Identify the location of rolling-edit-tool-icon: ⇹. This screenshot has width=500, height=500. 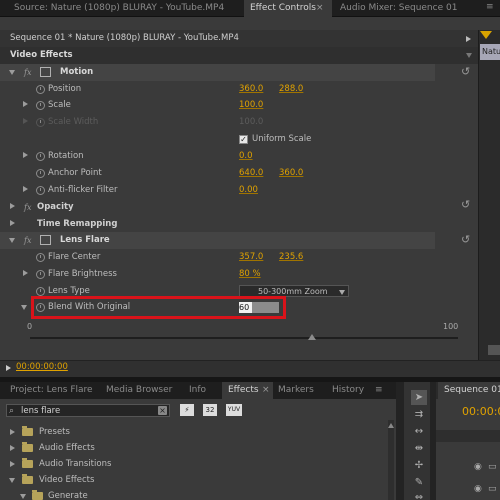
(419, 448).